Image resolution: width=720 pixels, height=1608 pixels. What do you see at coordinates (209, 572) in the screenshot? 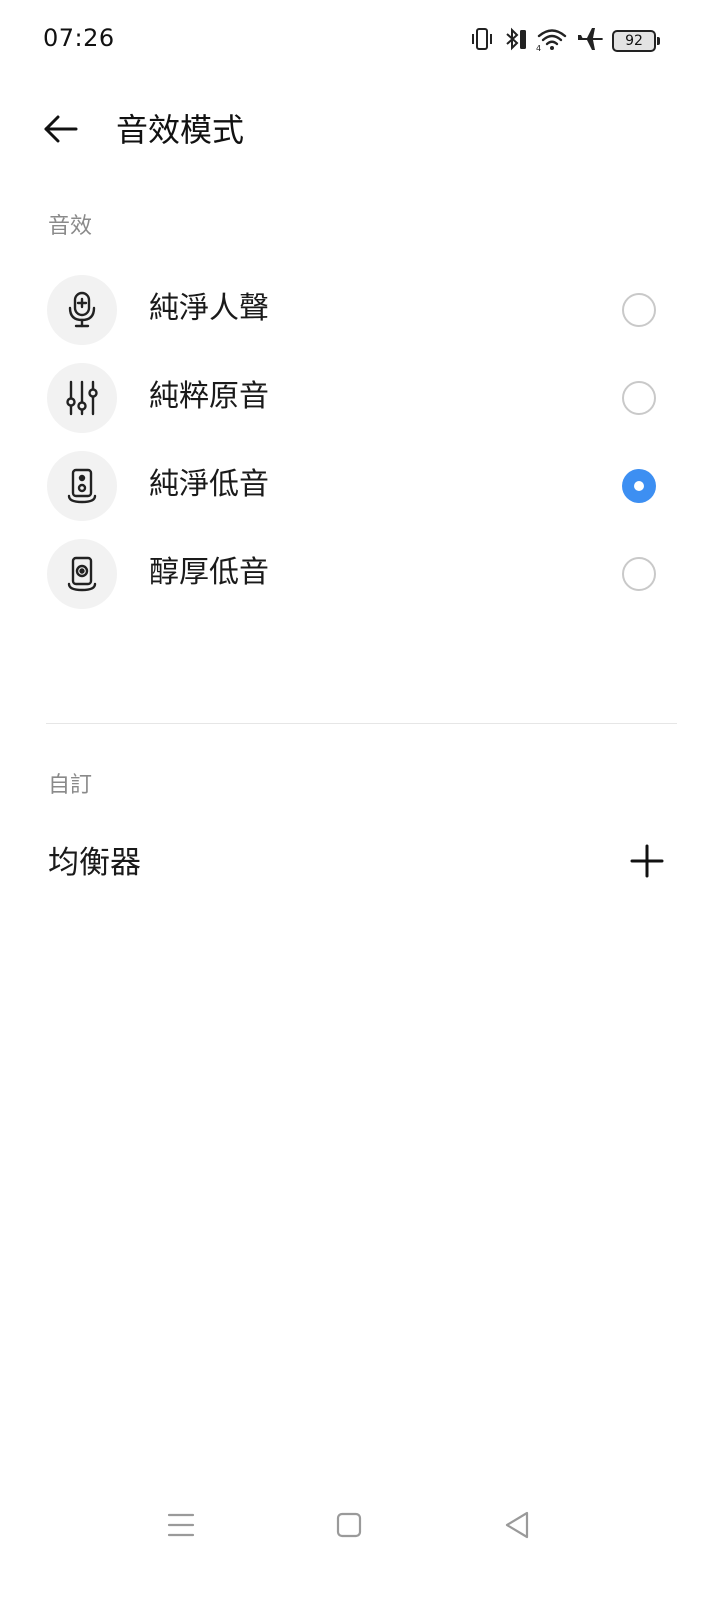
I see `effect-label: 醇厚低音` at bounding box center [209, 572].